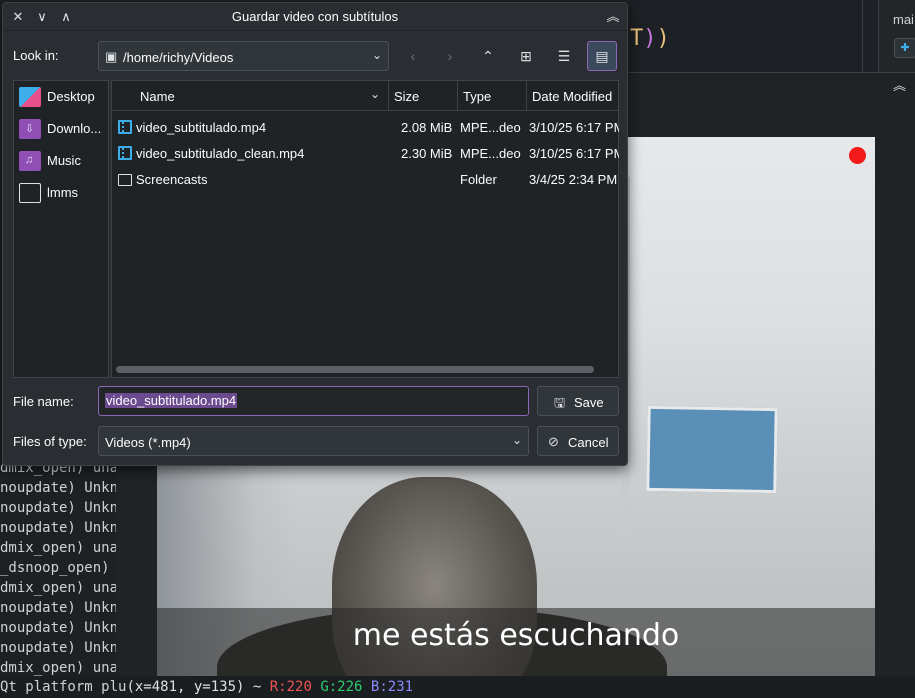 This screenshot has width=915, height=698. What do you see at coordinates (862, 36) in the screenshot?
I see `editor-indent-guide` at bounding box center [862, 36].